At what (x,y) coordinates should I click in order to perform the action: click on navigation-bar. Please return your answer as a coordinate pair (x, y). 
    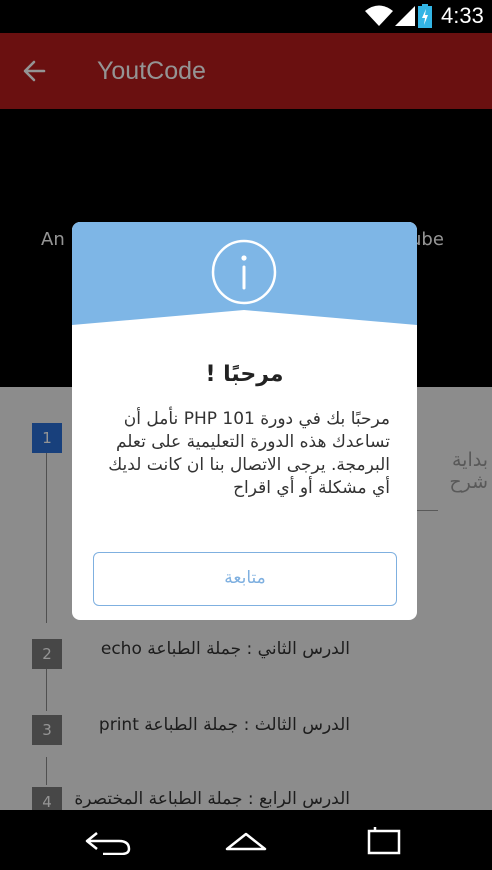
    Looking at the image, I should click on (246, 840).